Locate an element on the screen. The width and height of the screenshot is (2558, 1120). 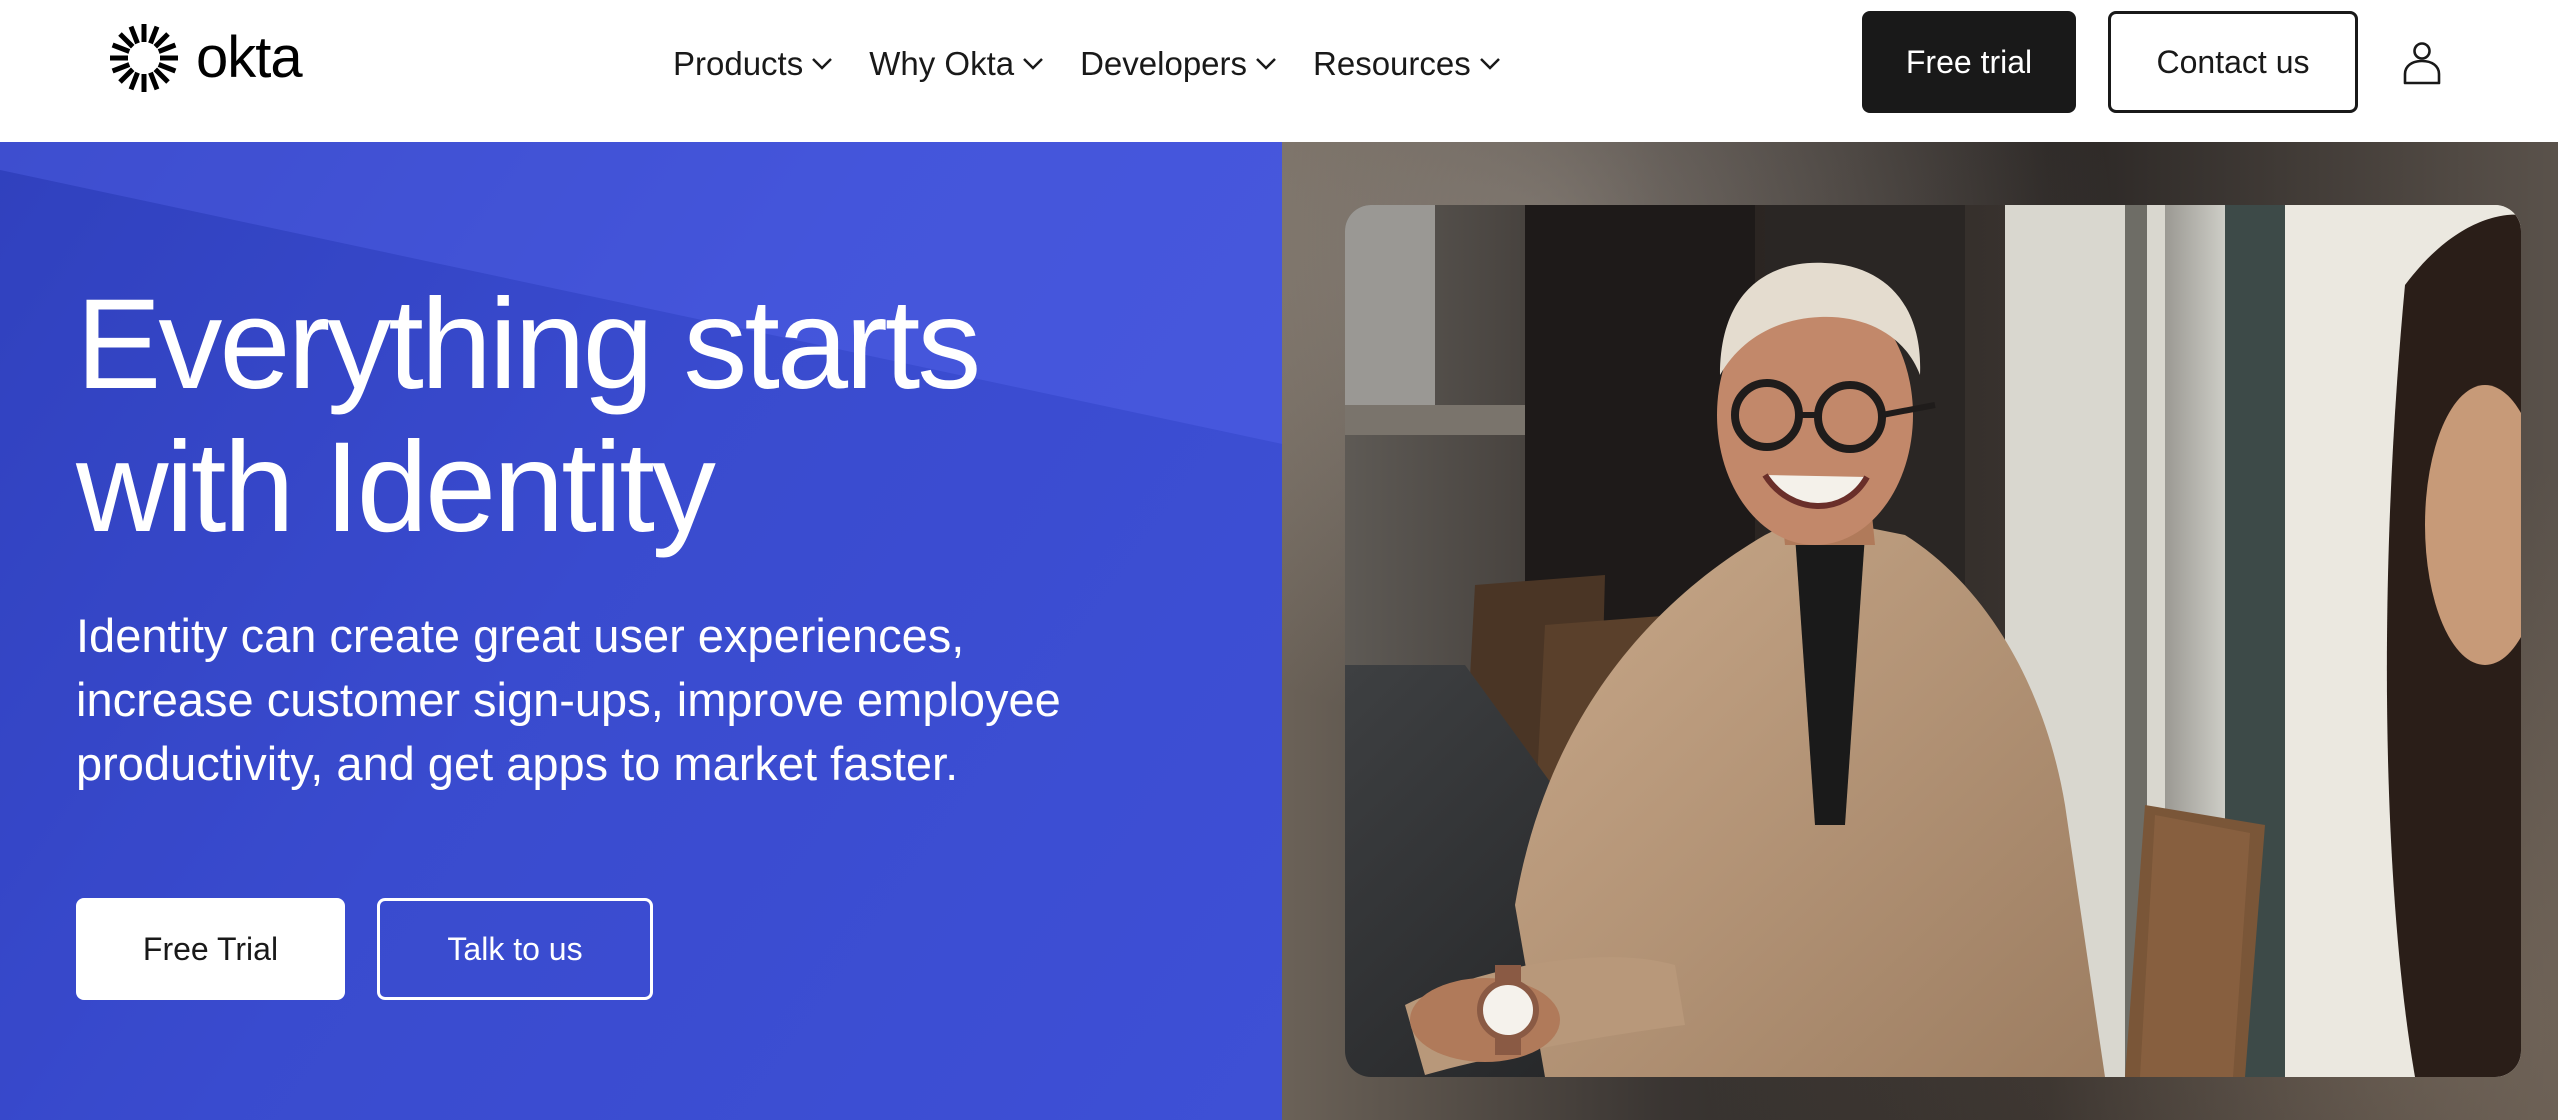
hero-free-trial-button: Free Trial is located at coordinates (210, 949).